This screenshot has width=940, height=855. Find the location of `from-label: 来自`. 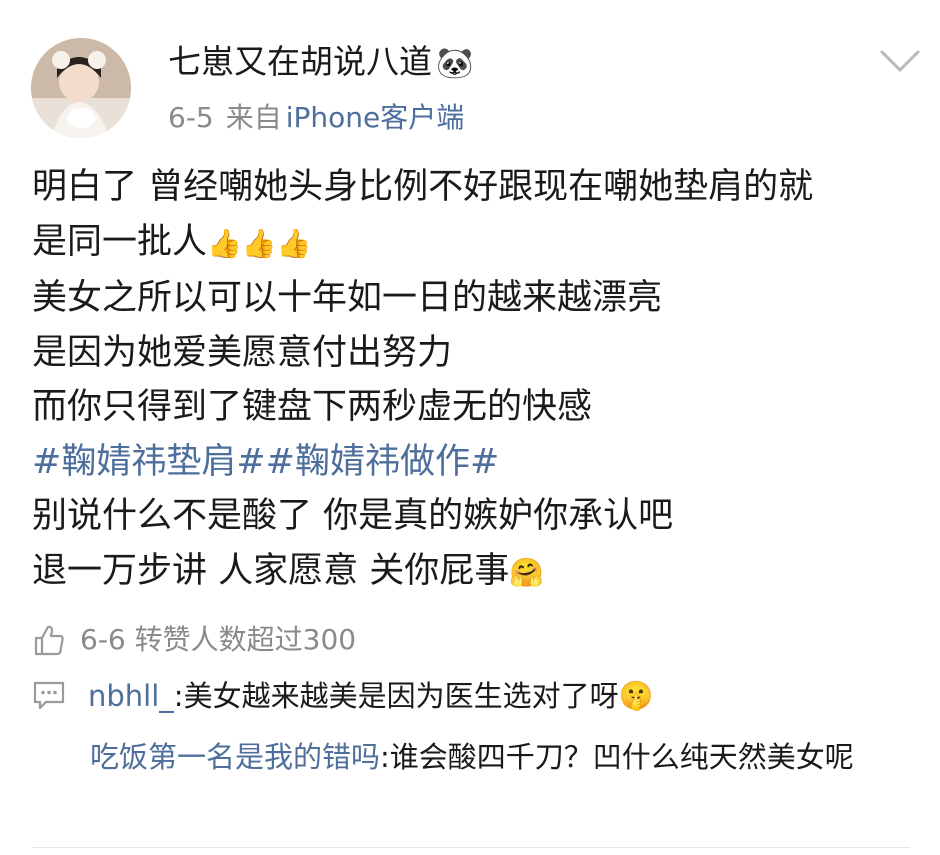

from-label: 来自 is located at coordinates (253, 117).